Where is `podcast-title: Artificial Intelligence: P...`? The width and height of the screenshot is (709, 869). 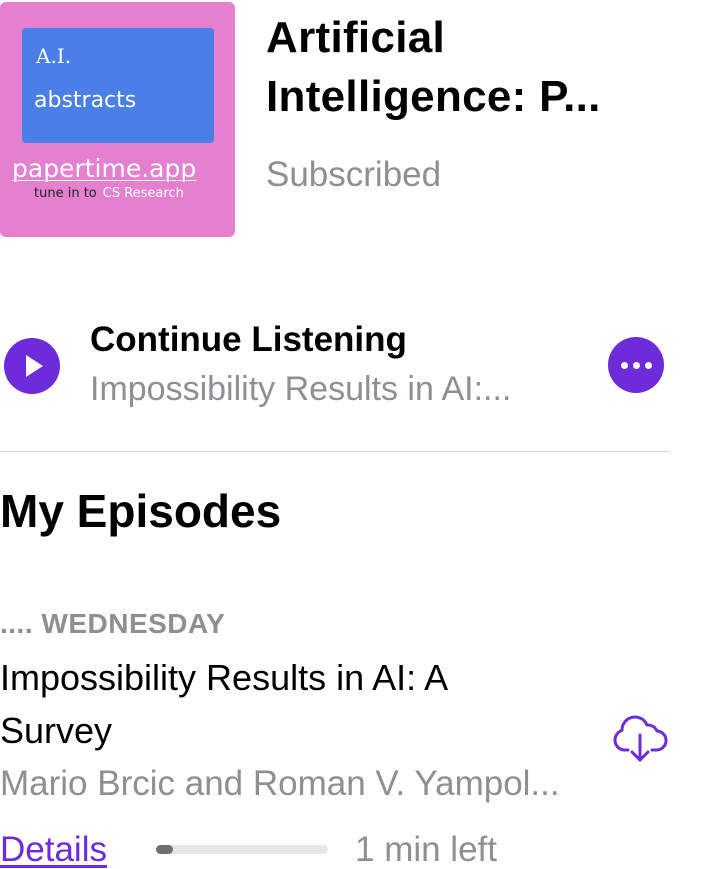 podcast-title: Artificial Intelligence: P... is located at coordinates (433, 67).